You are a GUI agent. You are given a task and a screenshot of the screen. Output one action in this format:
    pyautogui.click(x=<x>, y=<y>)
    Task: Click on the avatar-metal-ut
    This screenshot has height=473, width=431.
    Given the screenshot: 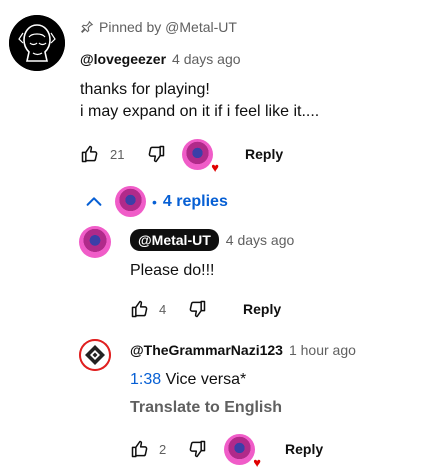 What is the action you would take?
    pyautogui.click(x=95, y=242)
    